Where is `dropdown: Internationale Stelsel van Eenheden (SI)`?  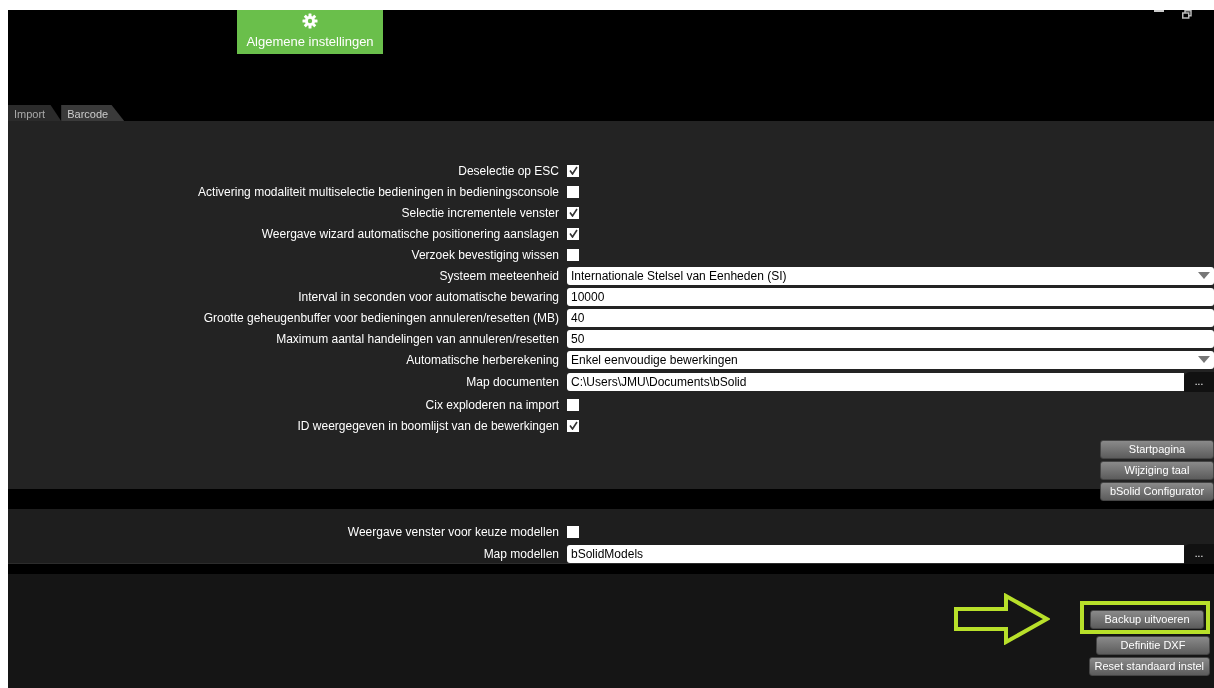 dropdown: Internationale Stelsel van Eenheden (SI) is located at coordinates (890, 275).